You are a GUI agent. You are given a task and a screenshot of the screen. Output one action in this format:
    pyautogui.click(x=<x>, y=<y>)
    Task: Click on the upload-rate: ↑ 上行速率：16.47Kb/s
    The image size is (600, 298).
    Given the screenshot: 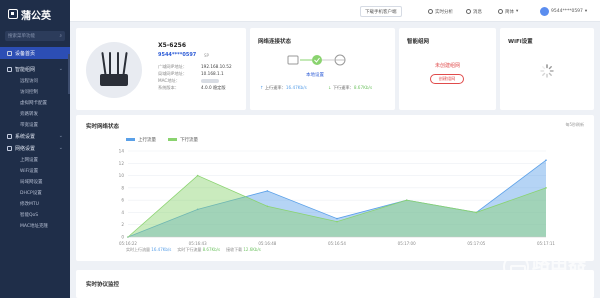 What is the action you would take?
    pyautogui.click(x=283, y=87)
    